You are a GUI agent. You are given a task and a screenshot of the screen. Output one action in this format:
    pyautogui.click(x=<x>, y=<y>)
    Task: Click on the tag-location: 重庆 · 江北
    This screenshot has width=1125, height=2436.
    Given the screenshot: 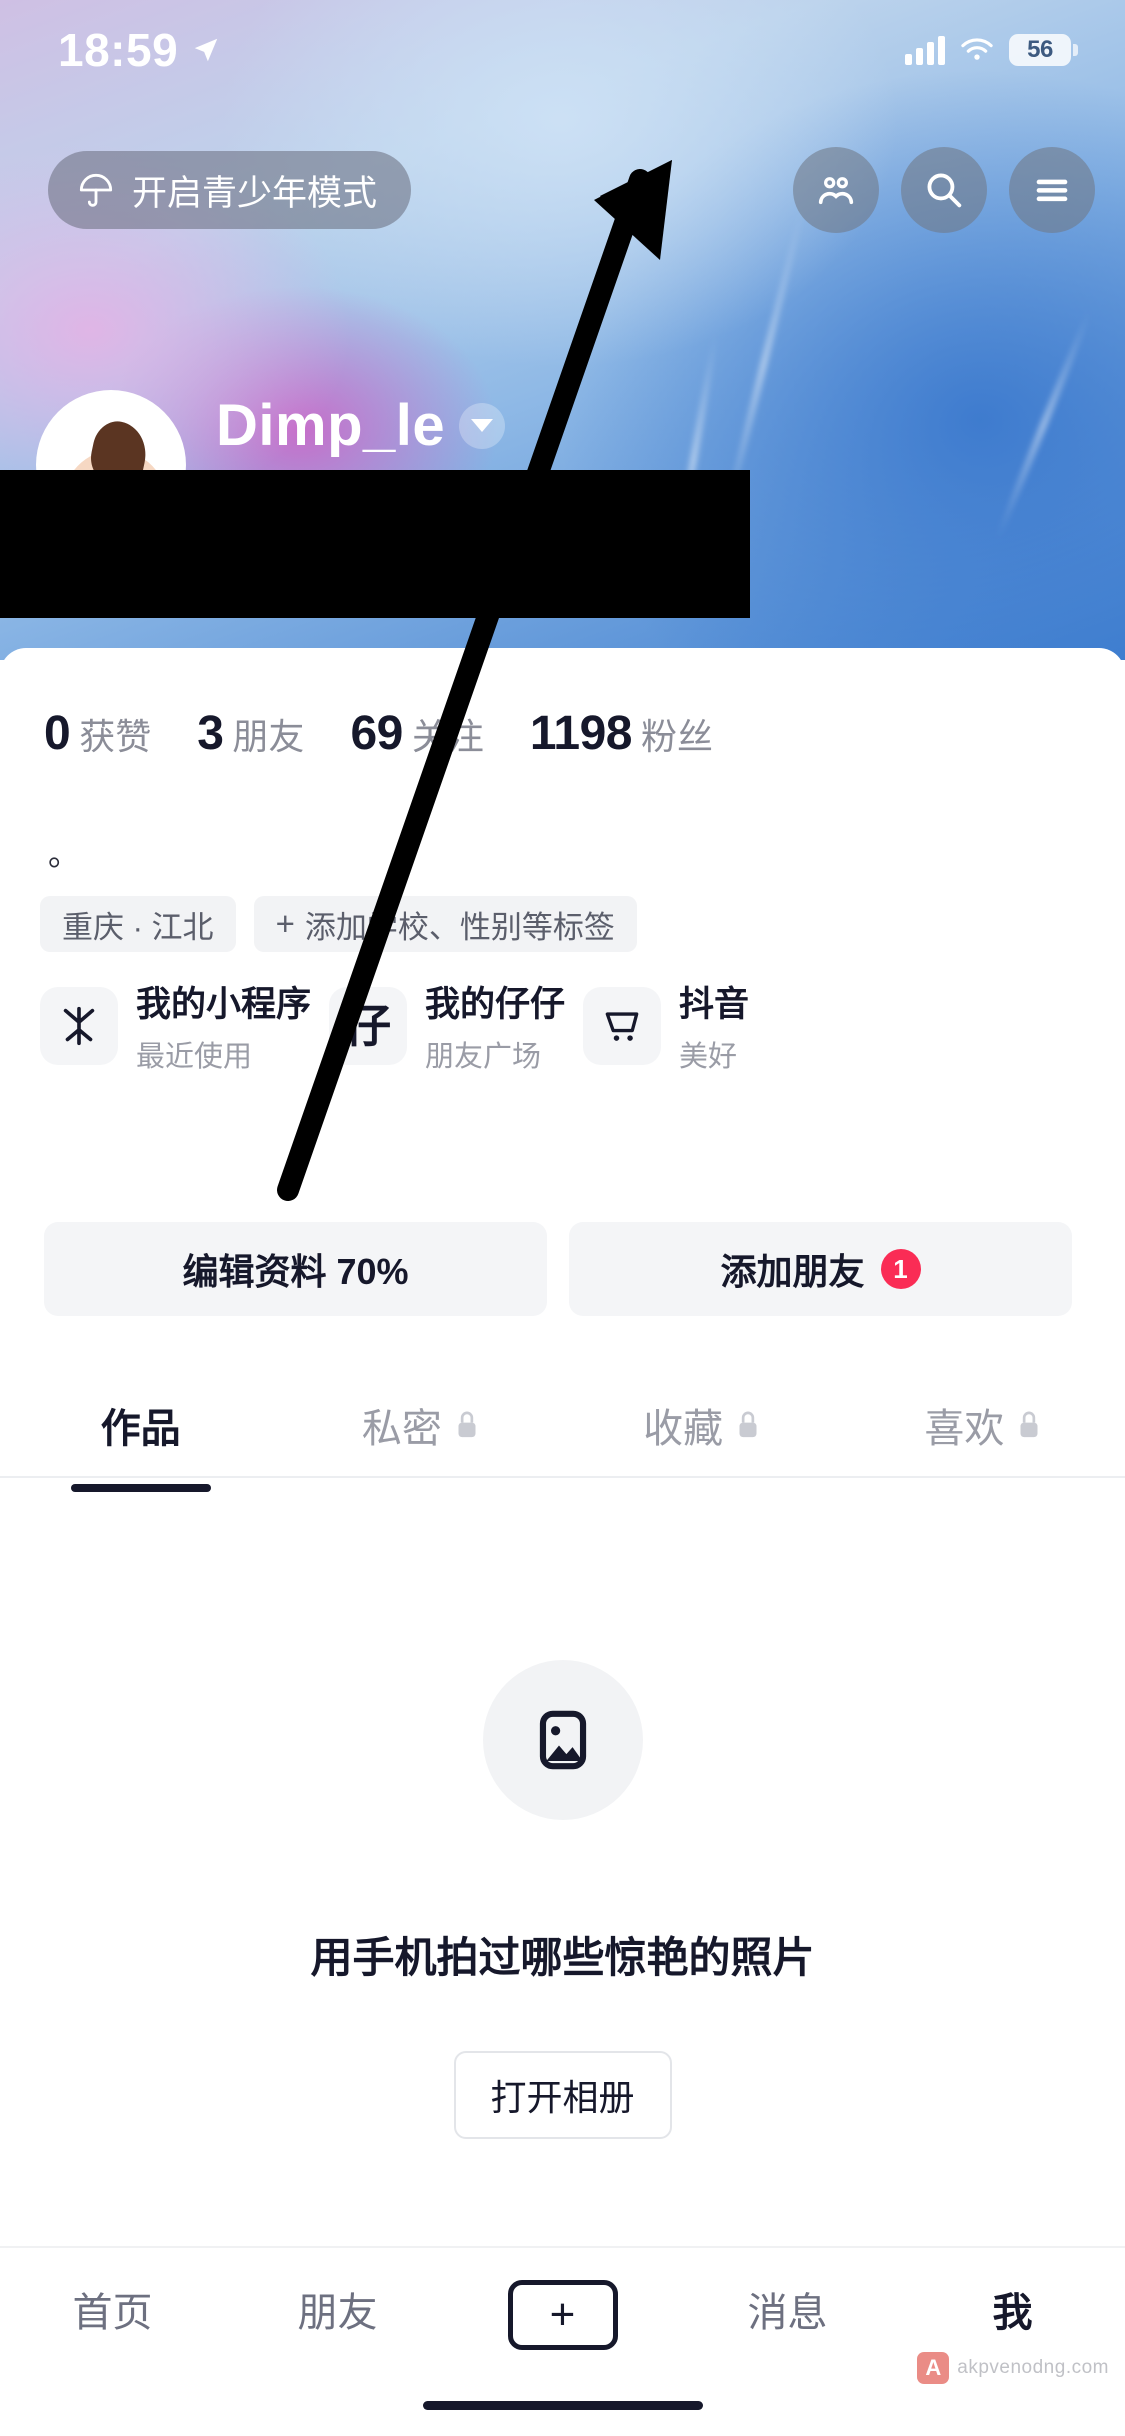 What is the action you would take?
    pyautogui.click(x=138, y=924)
    